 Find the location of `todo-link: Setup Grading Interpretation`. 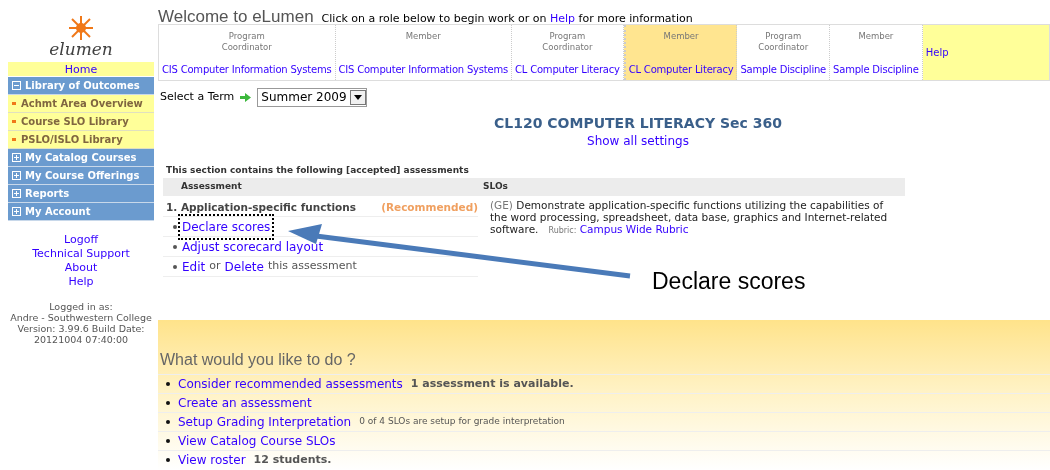

todo-link: Setup Grading Interpretation is located at coordinates (265, 422).